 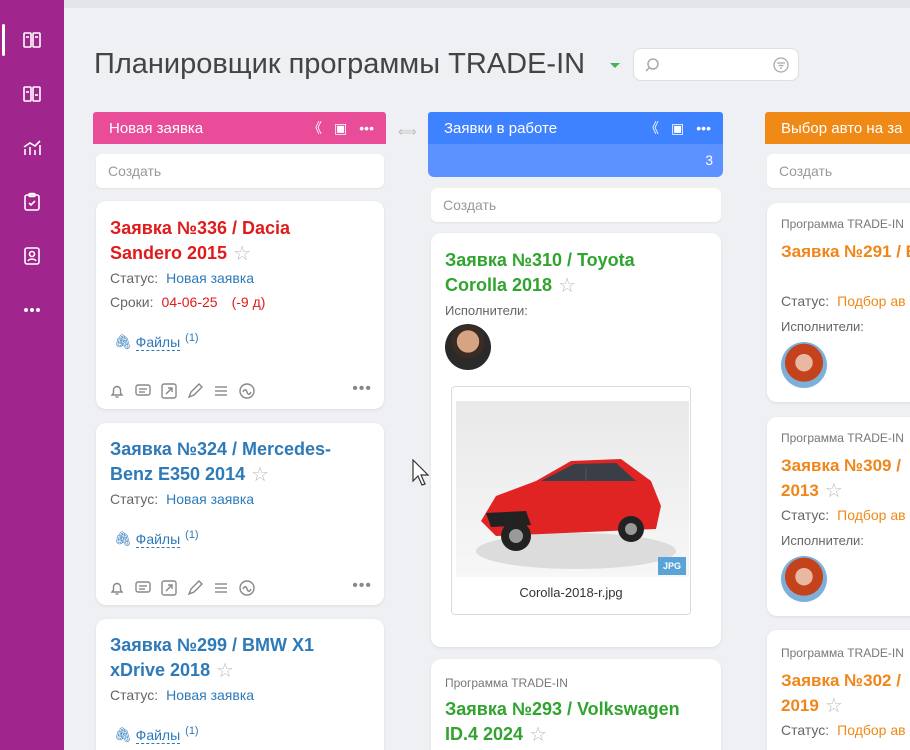 I want to click on search-input, so click(x=716, y=64).